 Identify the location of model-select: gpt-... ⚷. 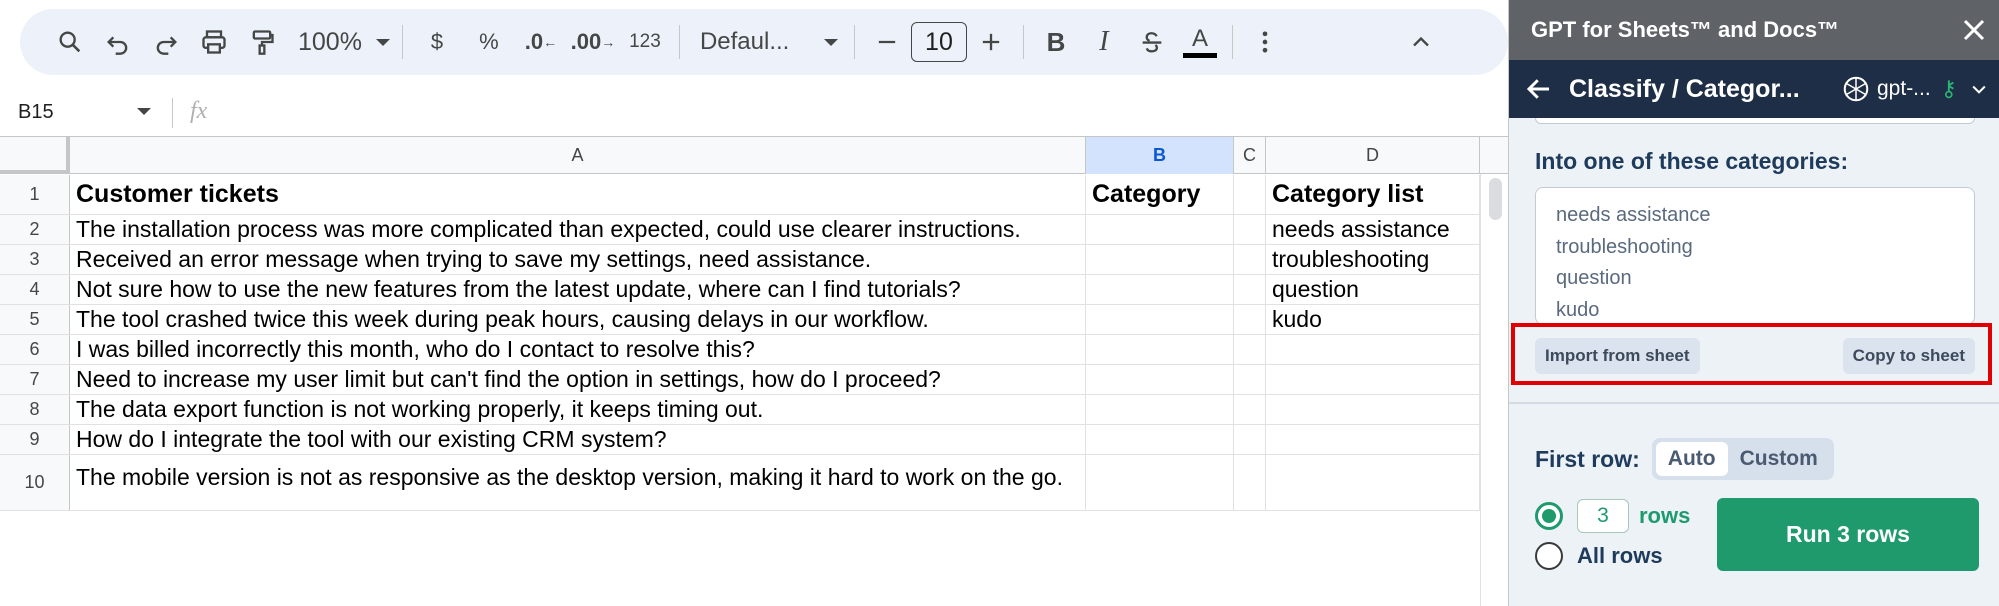
(1915, 89).